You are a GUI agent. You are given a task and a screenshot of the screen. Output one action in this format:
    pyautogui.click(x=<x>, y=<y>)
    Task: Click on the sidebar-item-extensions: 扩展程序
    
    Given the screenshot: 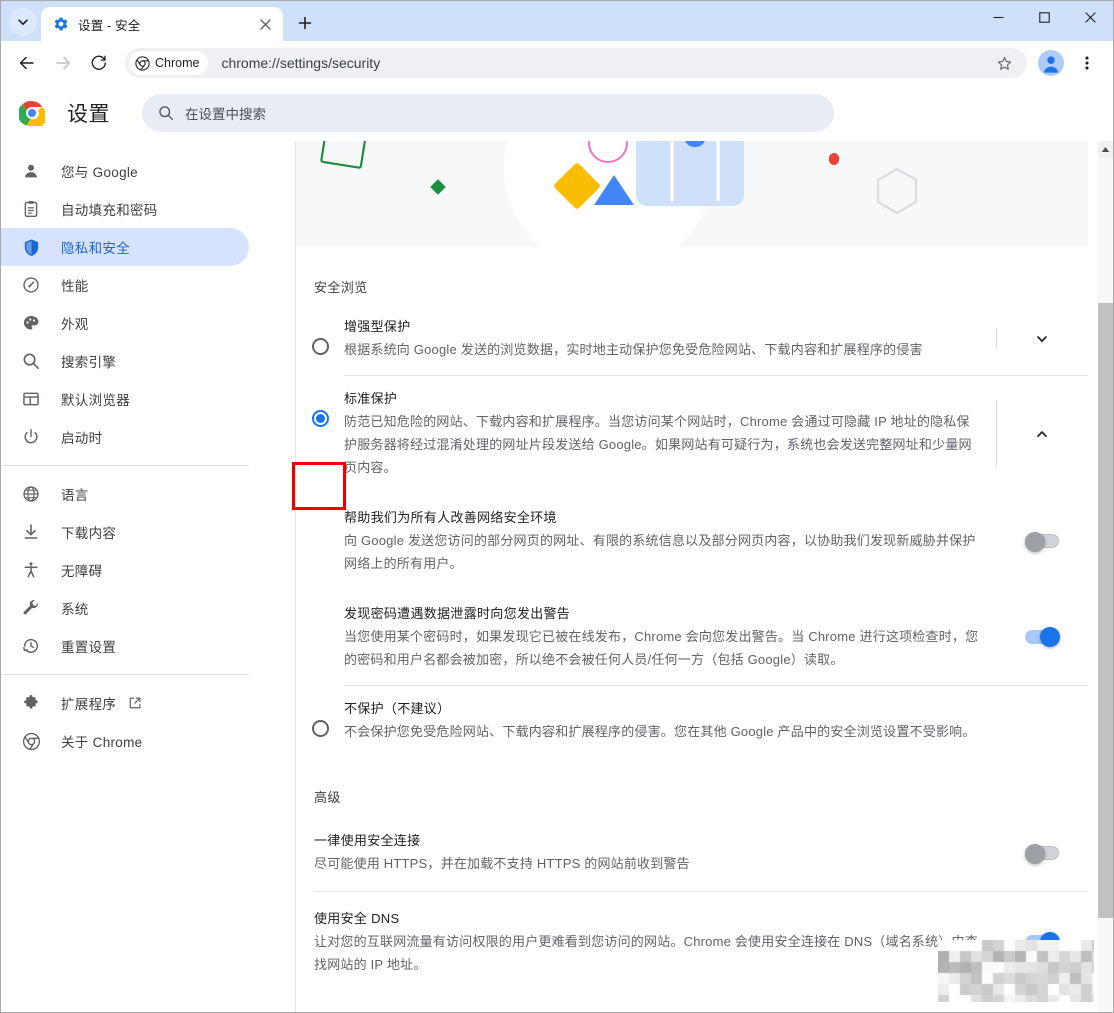 What is the action you would take?
    pyautogui.click(x=125, y=703)
    